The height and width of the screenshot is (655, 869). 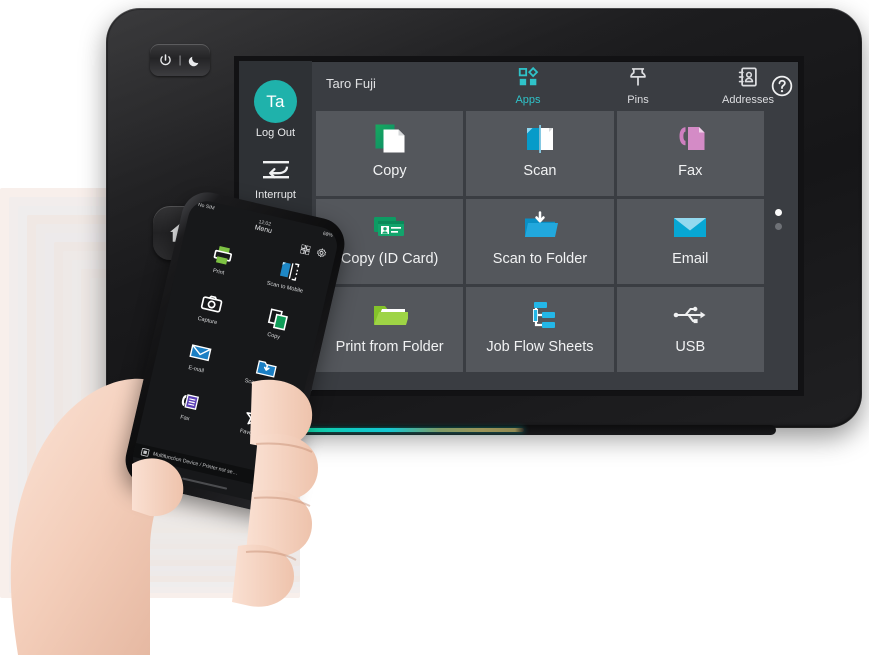 I want to click on moon-icon, so click(x=193, y=61).